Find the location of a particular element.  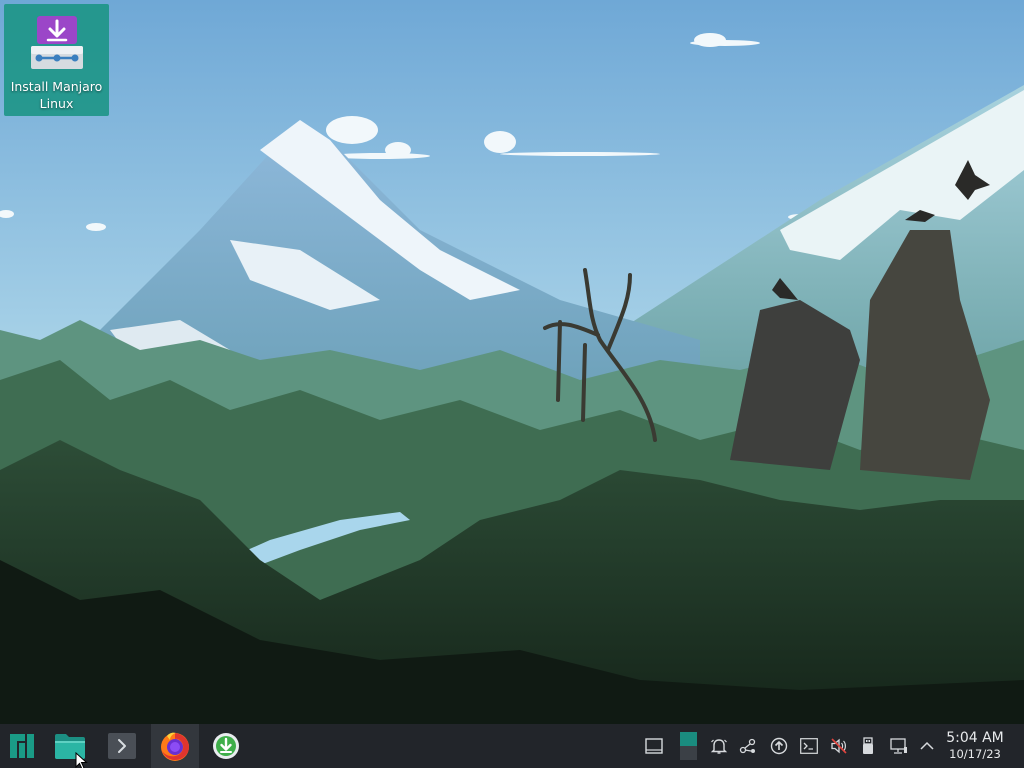

network-button is located at coordinates (899, 746).